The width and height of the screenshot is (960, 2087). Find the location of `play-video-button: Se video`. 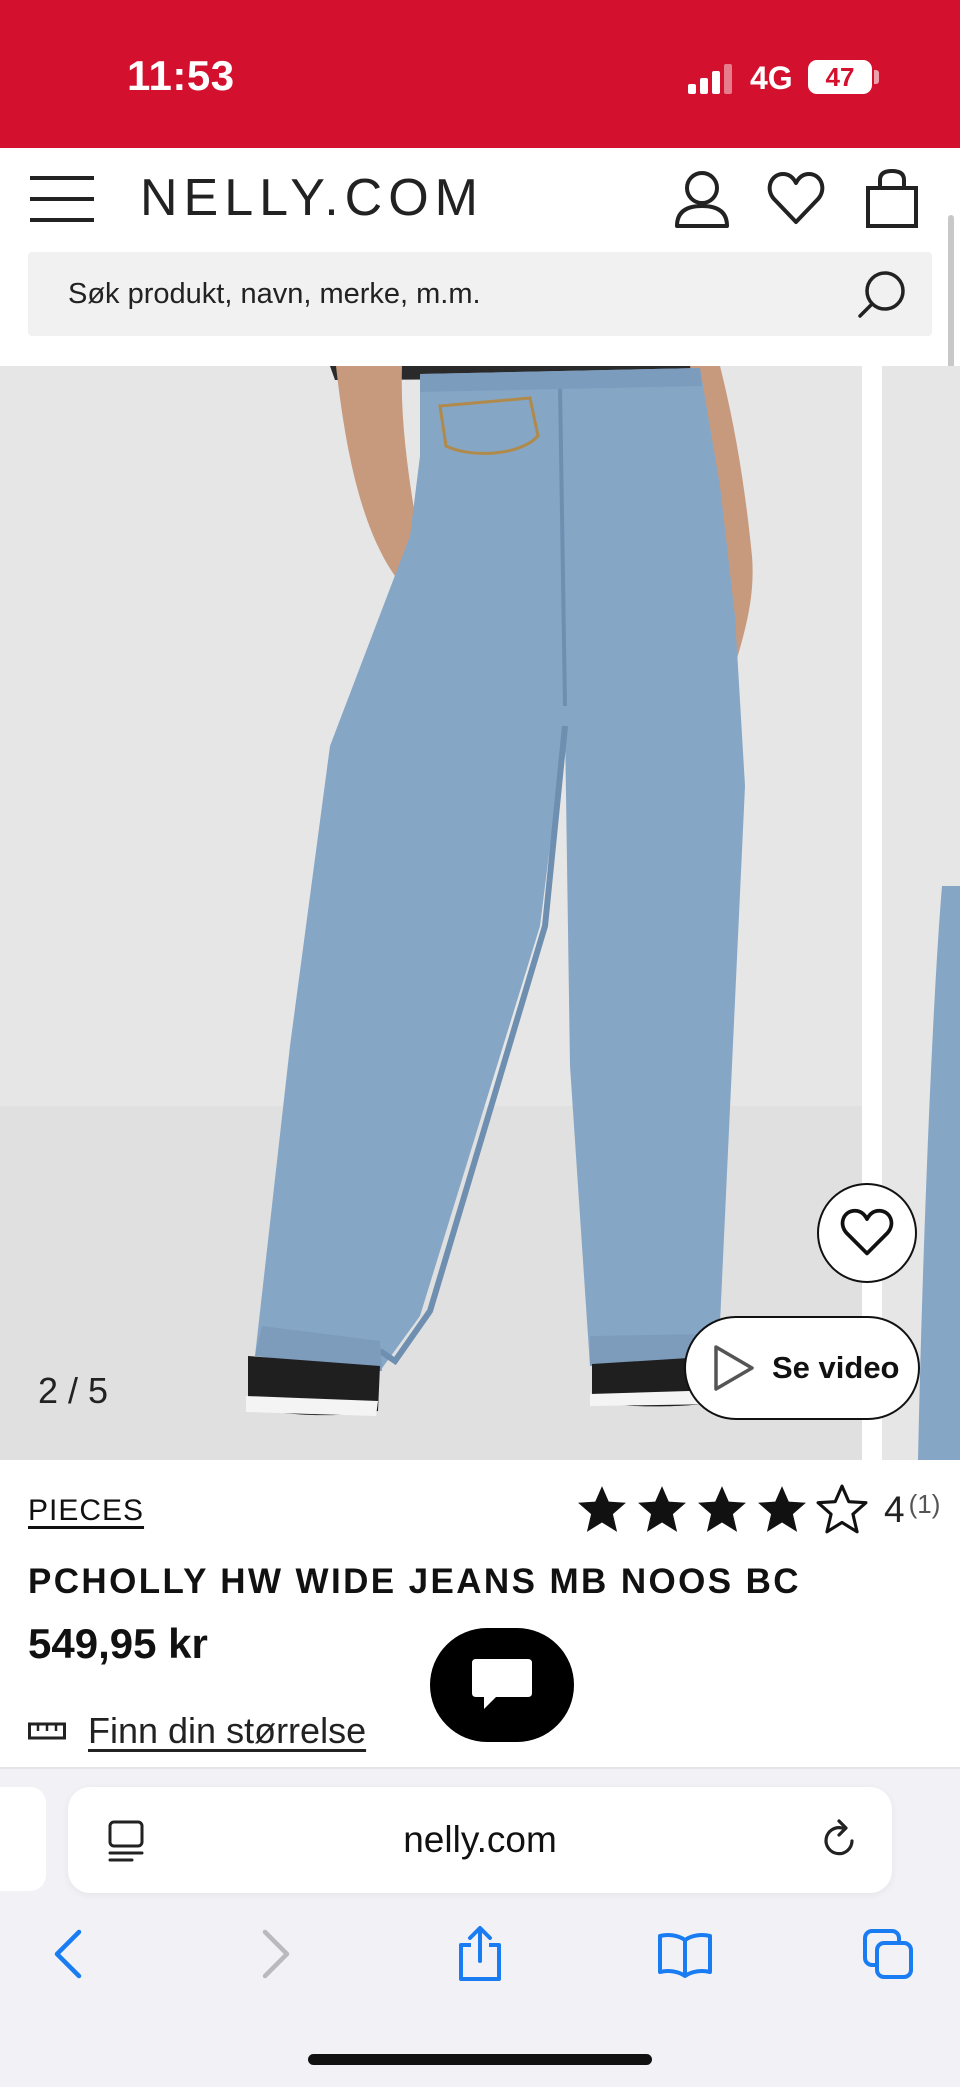

play-video-button: Se video is located at coordinates (802, 1368).